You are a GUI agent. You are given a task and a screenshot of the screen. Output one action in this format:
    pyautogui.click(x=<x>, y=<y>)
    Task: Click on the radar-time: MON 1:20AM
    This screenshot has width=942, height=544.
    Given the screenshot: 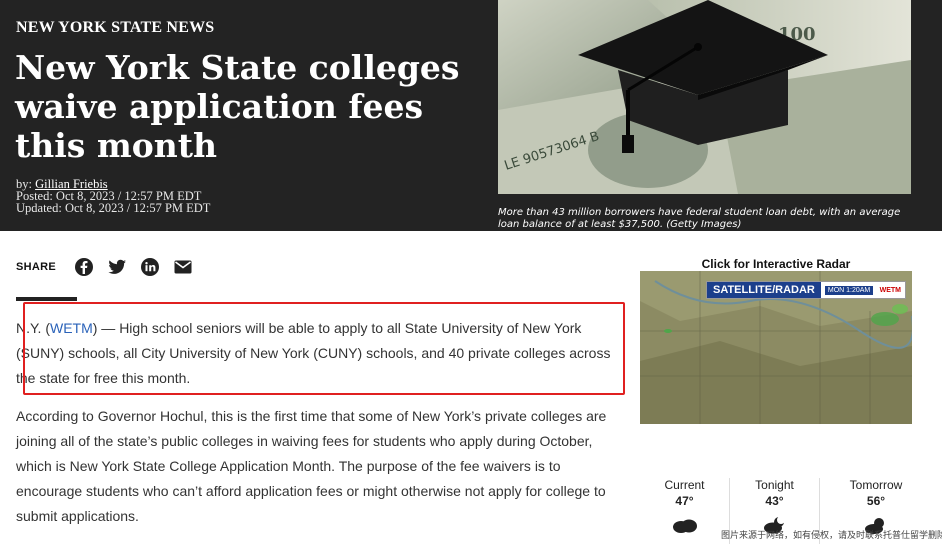 What is the action you would take?
    pyautogui.click(x=849, y=290)
    